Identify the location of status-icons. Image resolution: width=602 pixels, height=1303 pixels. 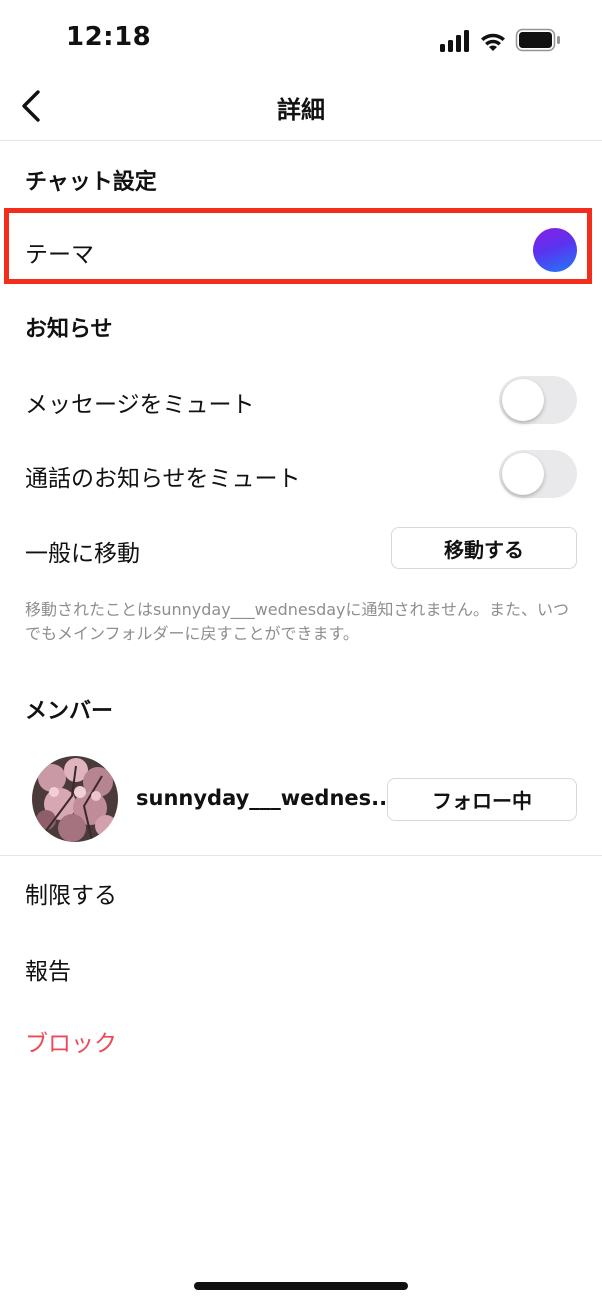
(500, 41).